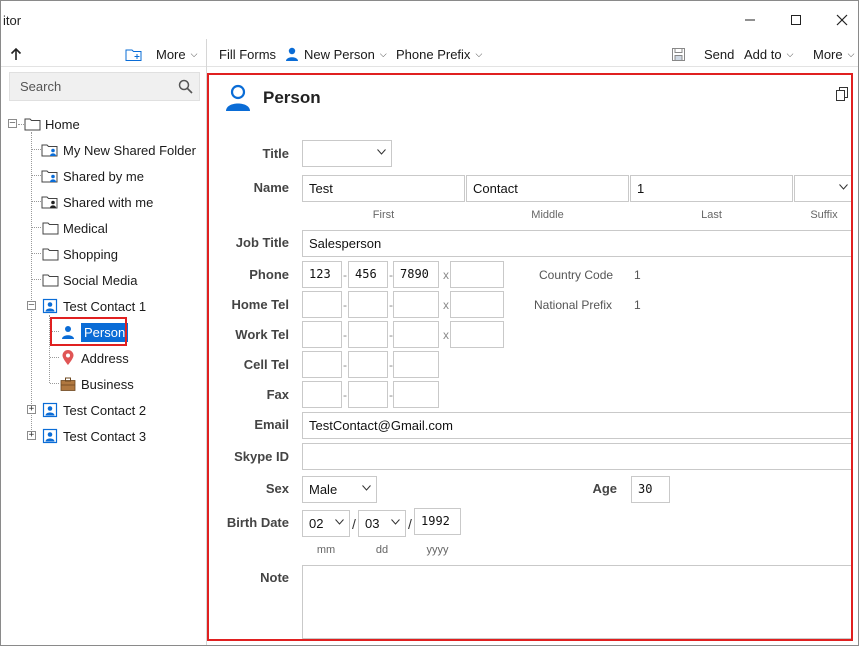  I want to click on form-header: Person, so click(272, 98).